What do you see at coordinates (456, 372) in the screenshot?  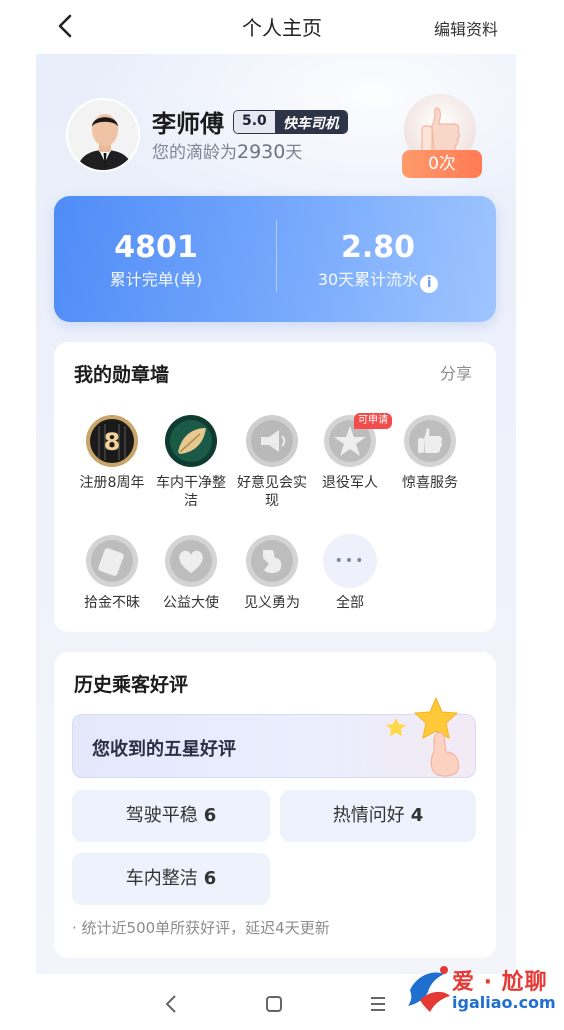 I see `share-button: 分享` at bounding box center [456, 372].